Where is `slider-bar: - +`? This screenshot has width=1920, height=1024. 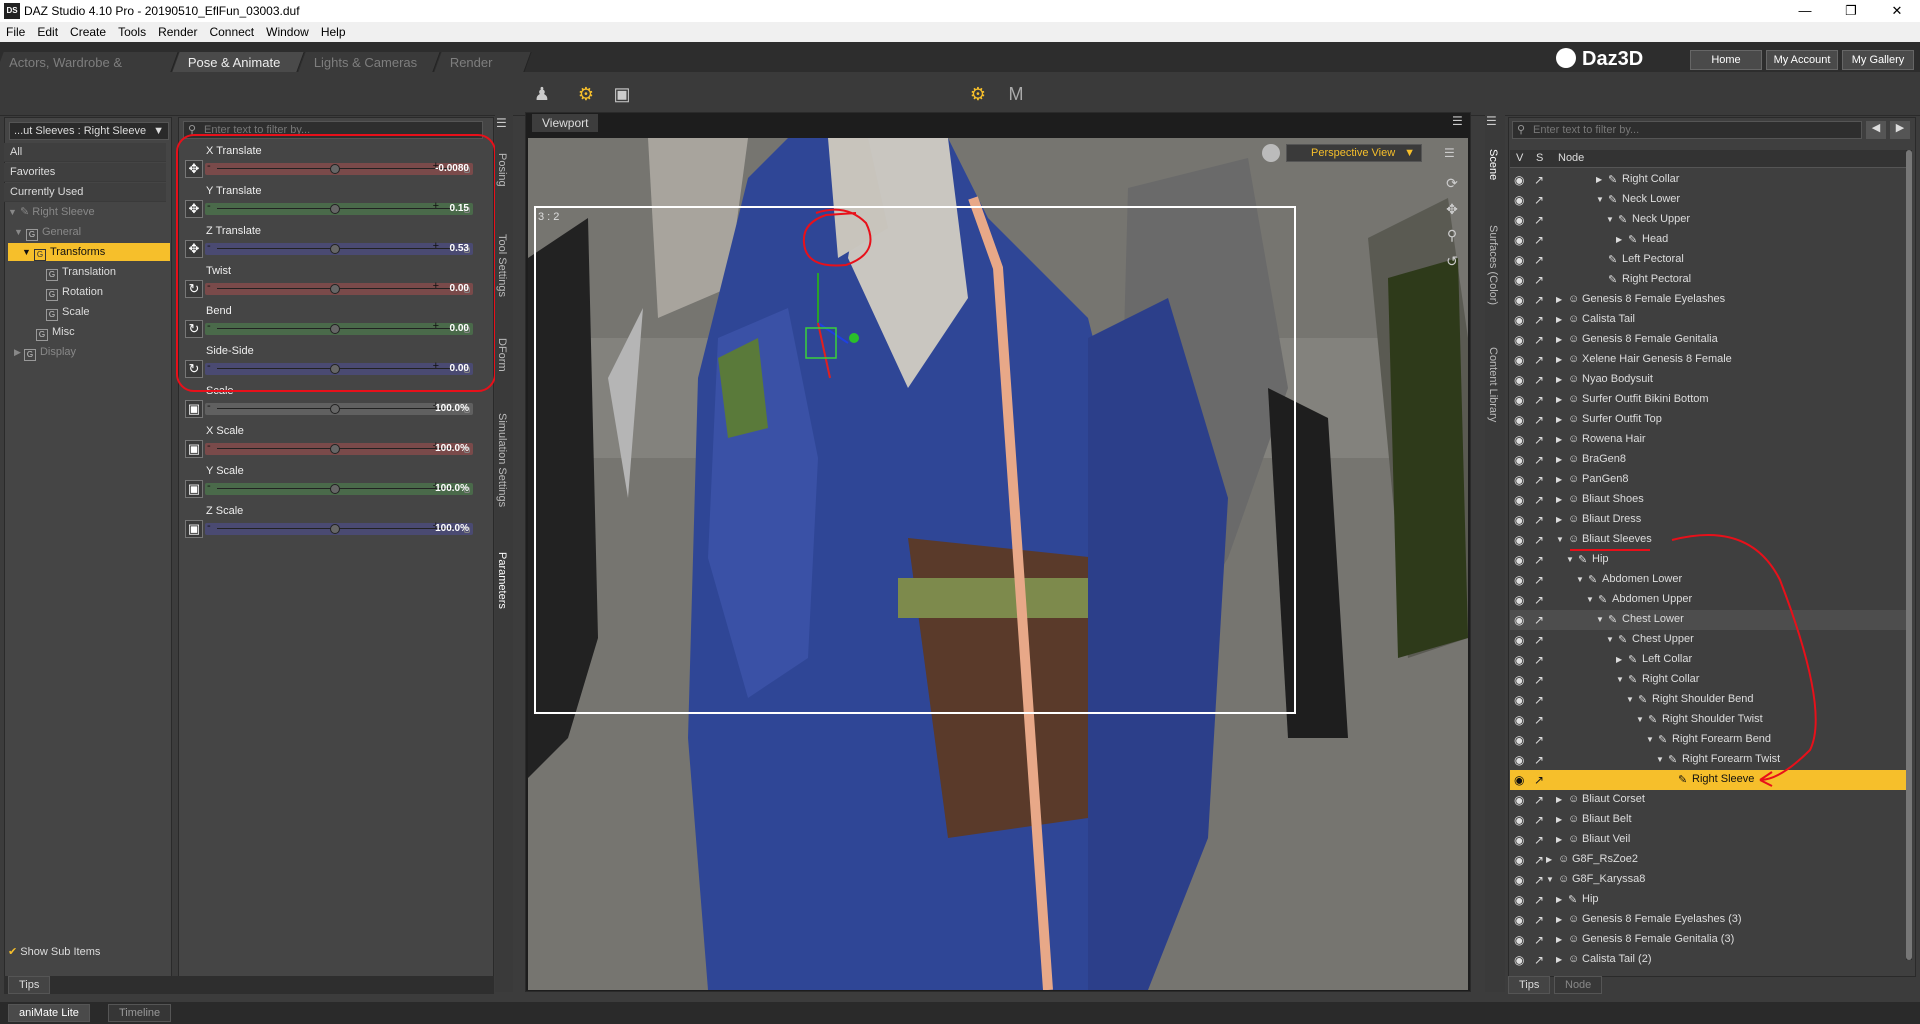
slider-bar: - + is located at coordinates (339, 487).